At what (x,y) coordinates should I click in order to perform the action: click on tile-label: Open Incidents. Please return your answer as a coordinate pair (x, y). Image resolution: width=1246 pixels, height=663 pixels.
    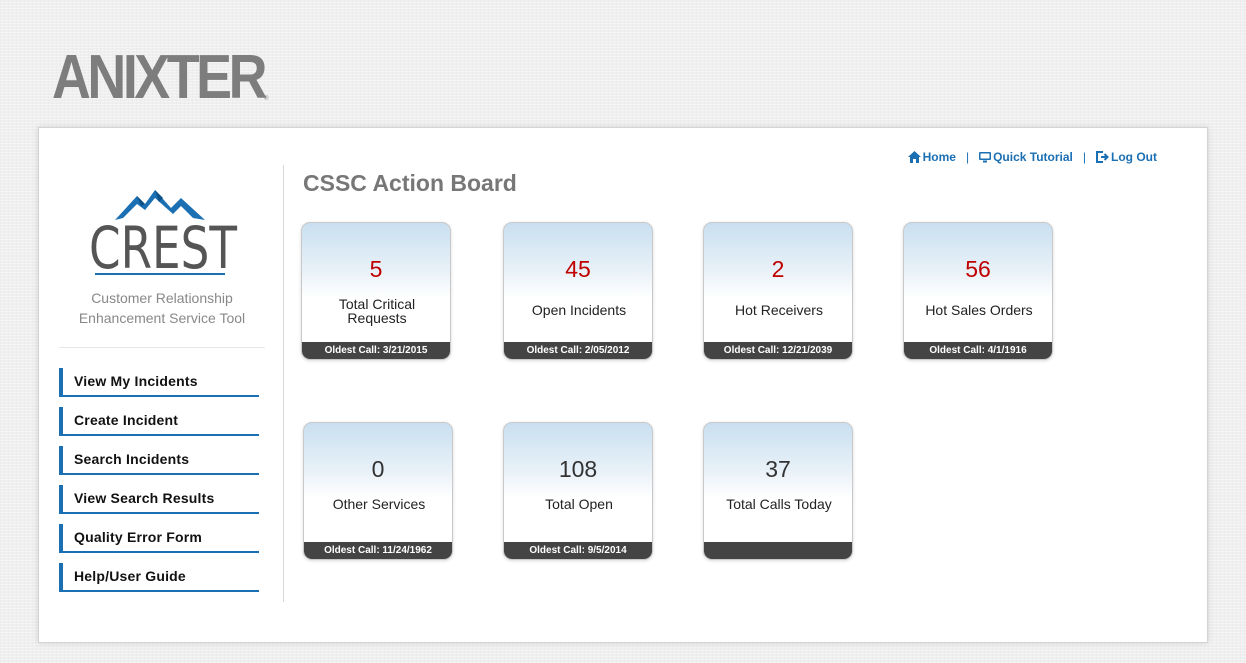
    Looking at the image, I should click on (579, 310).